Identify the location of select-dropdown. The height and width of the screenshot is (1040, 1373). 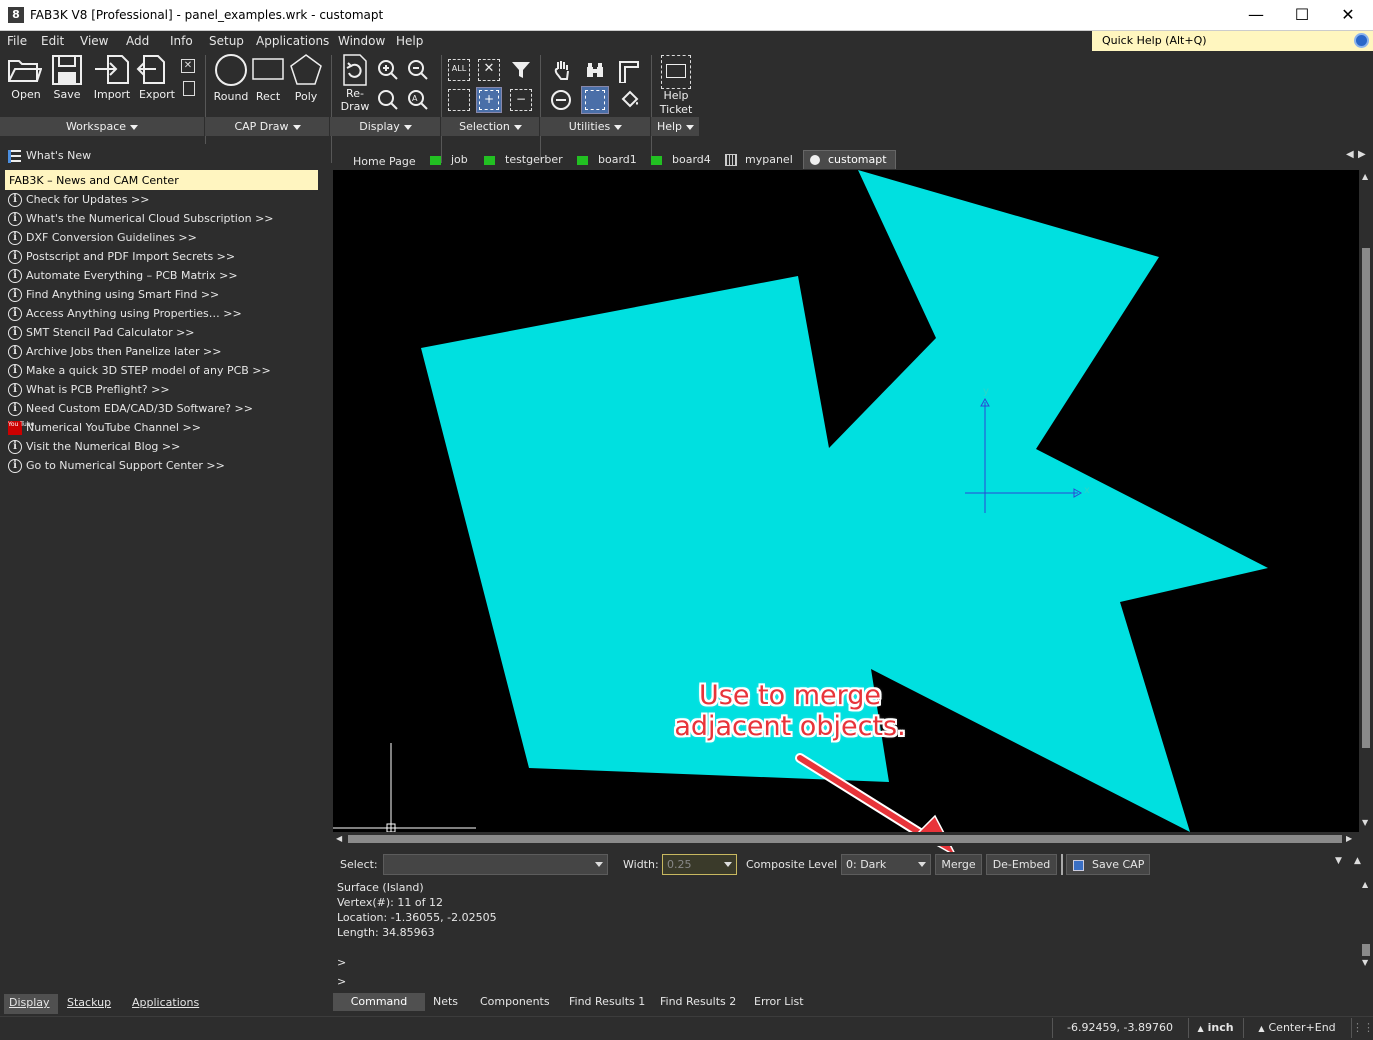
(495, 864).